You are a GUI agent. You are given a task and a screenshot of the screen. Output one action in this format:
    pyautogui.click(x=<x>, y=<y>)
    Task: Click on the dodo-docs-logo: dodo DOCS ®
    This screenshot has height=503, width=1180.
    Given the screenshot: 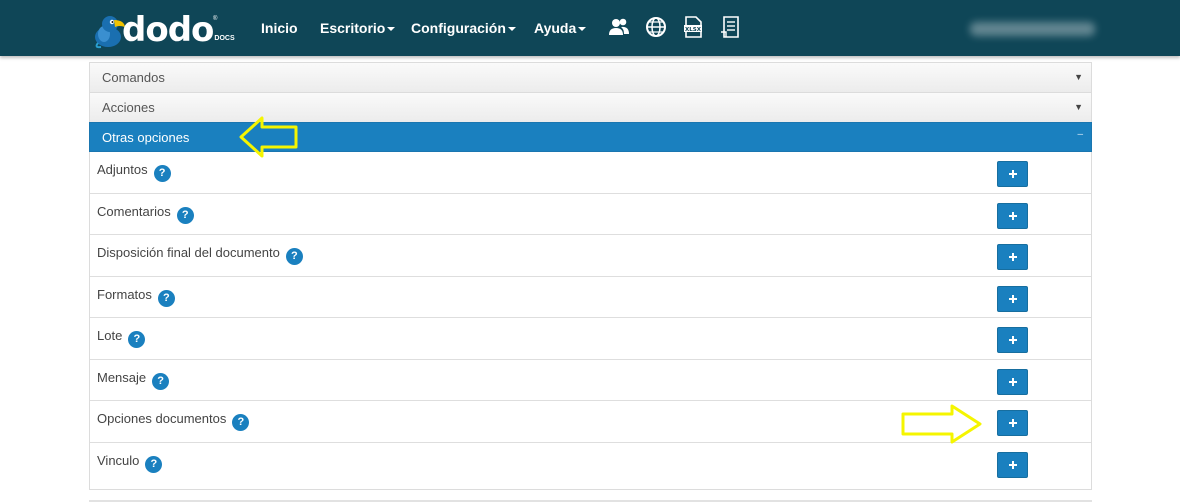 What is the action you would take?
    pyautogui.click(x=163, y=30)
    